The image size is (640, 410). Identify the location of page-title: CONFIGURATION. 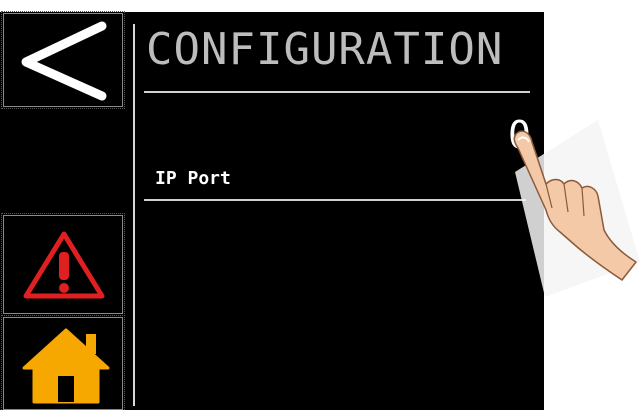
(325, 49).